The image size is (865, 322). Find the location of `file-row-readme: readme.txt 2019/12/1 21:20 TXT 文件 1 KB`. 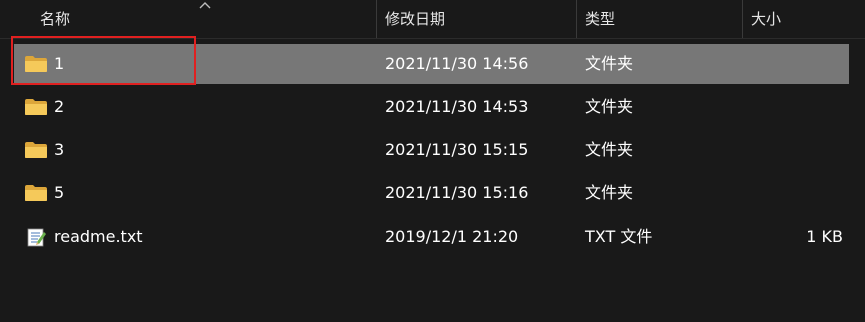

file-row-readme: readme.txt 2019/12/1 21:20 TXT 文件 1 KB is located at coordinates (431, 237).